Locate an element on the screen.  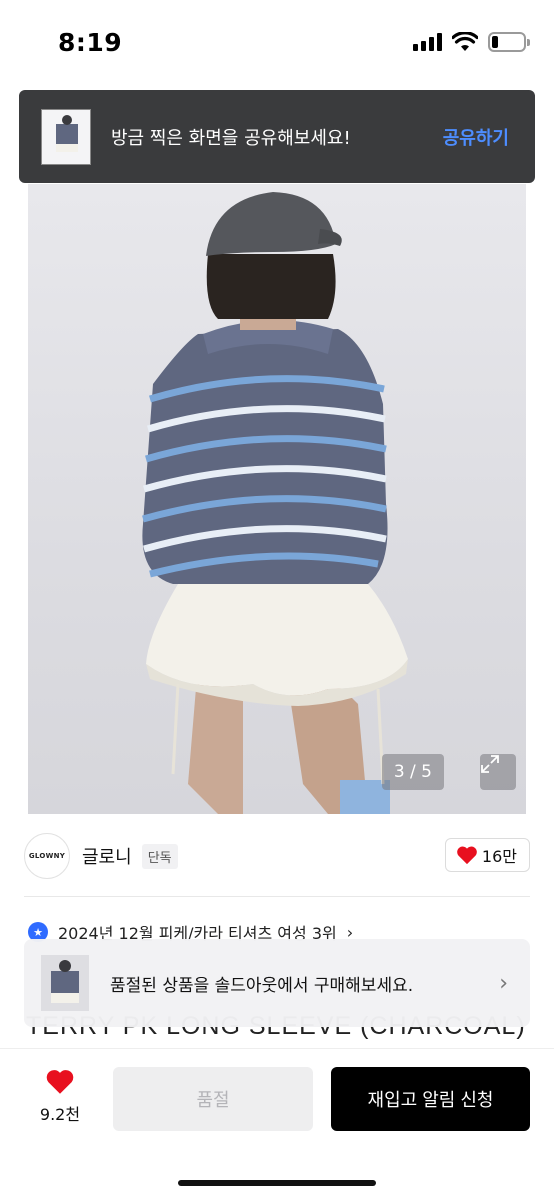
soldout-thumbnail is located at coordinates (65, 983).